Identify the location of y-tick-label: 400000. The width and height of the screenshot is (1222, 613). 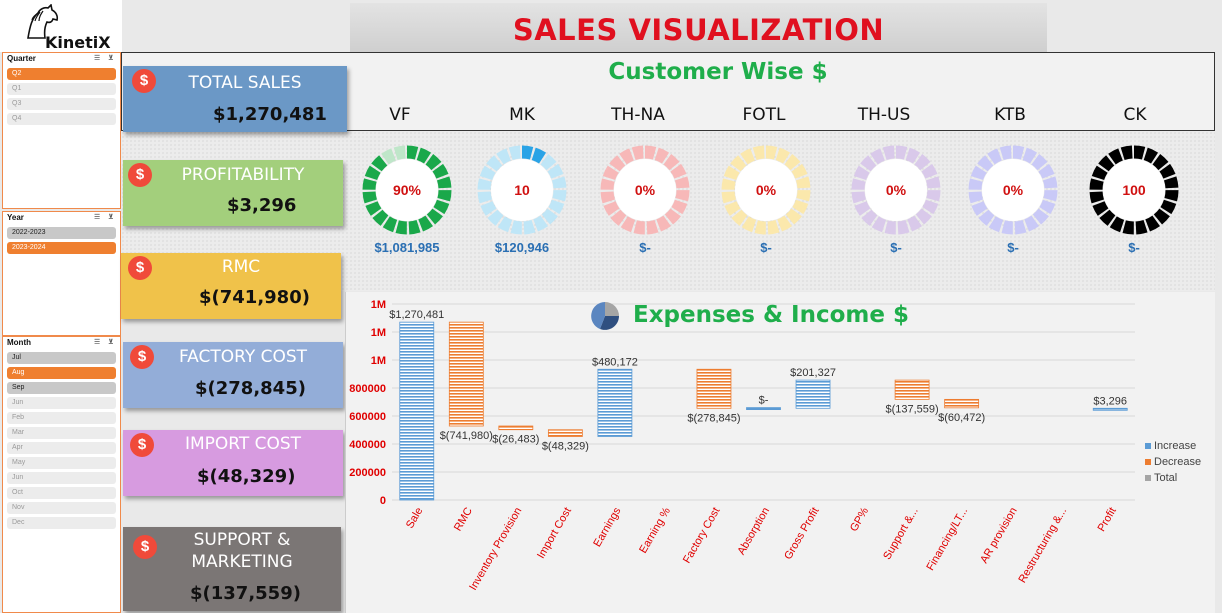
(367, 445).